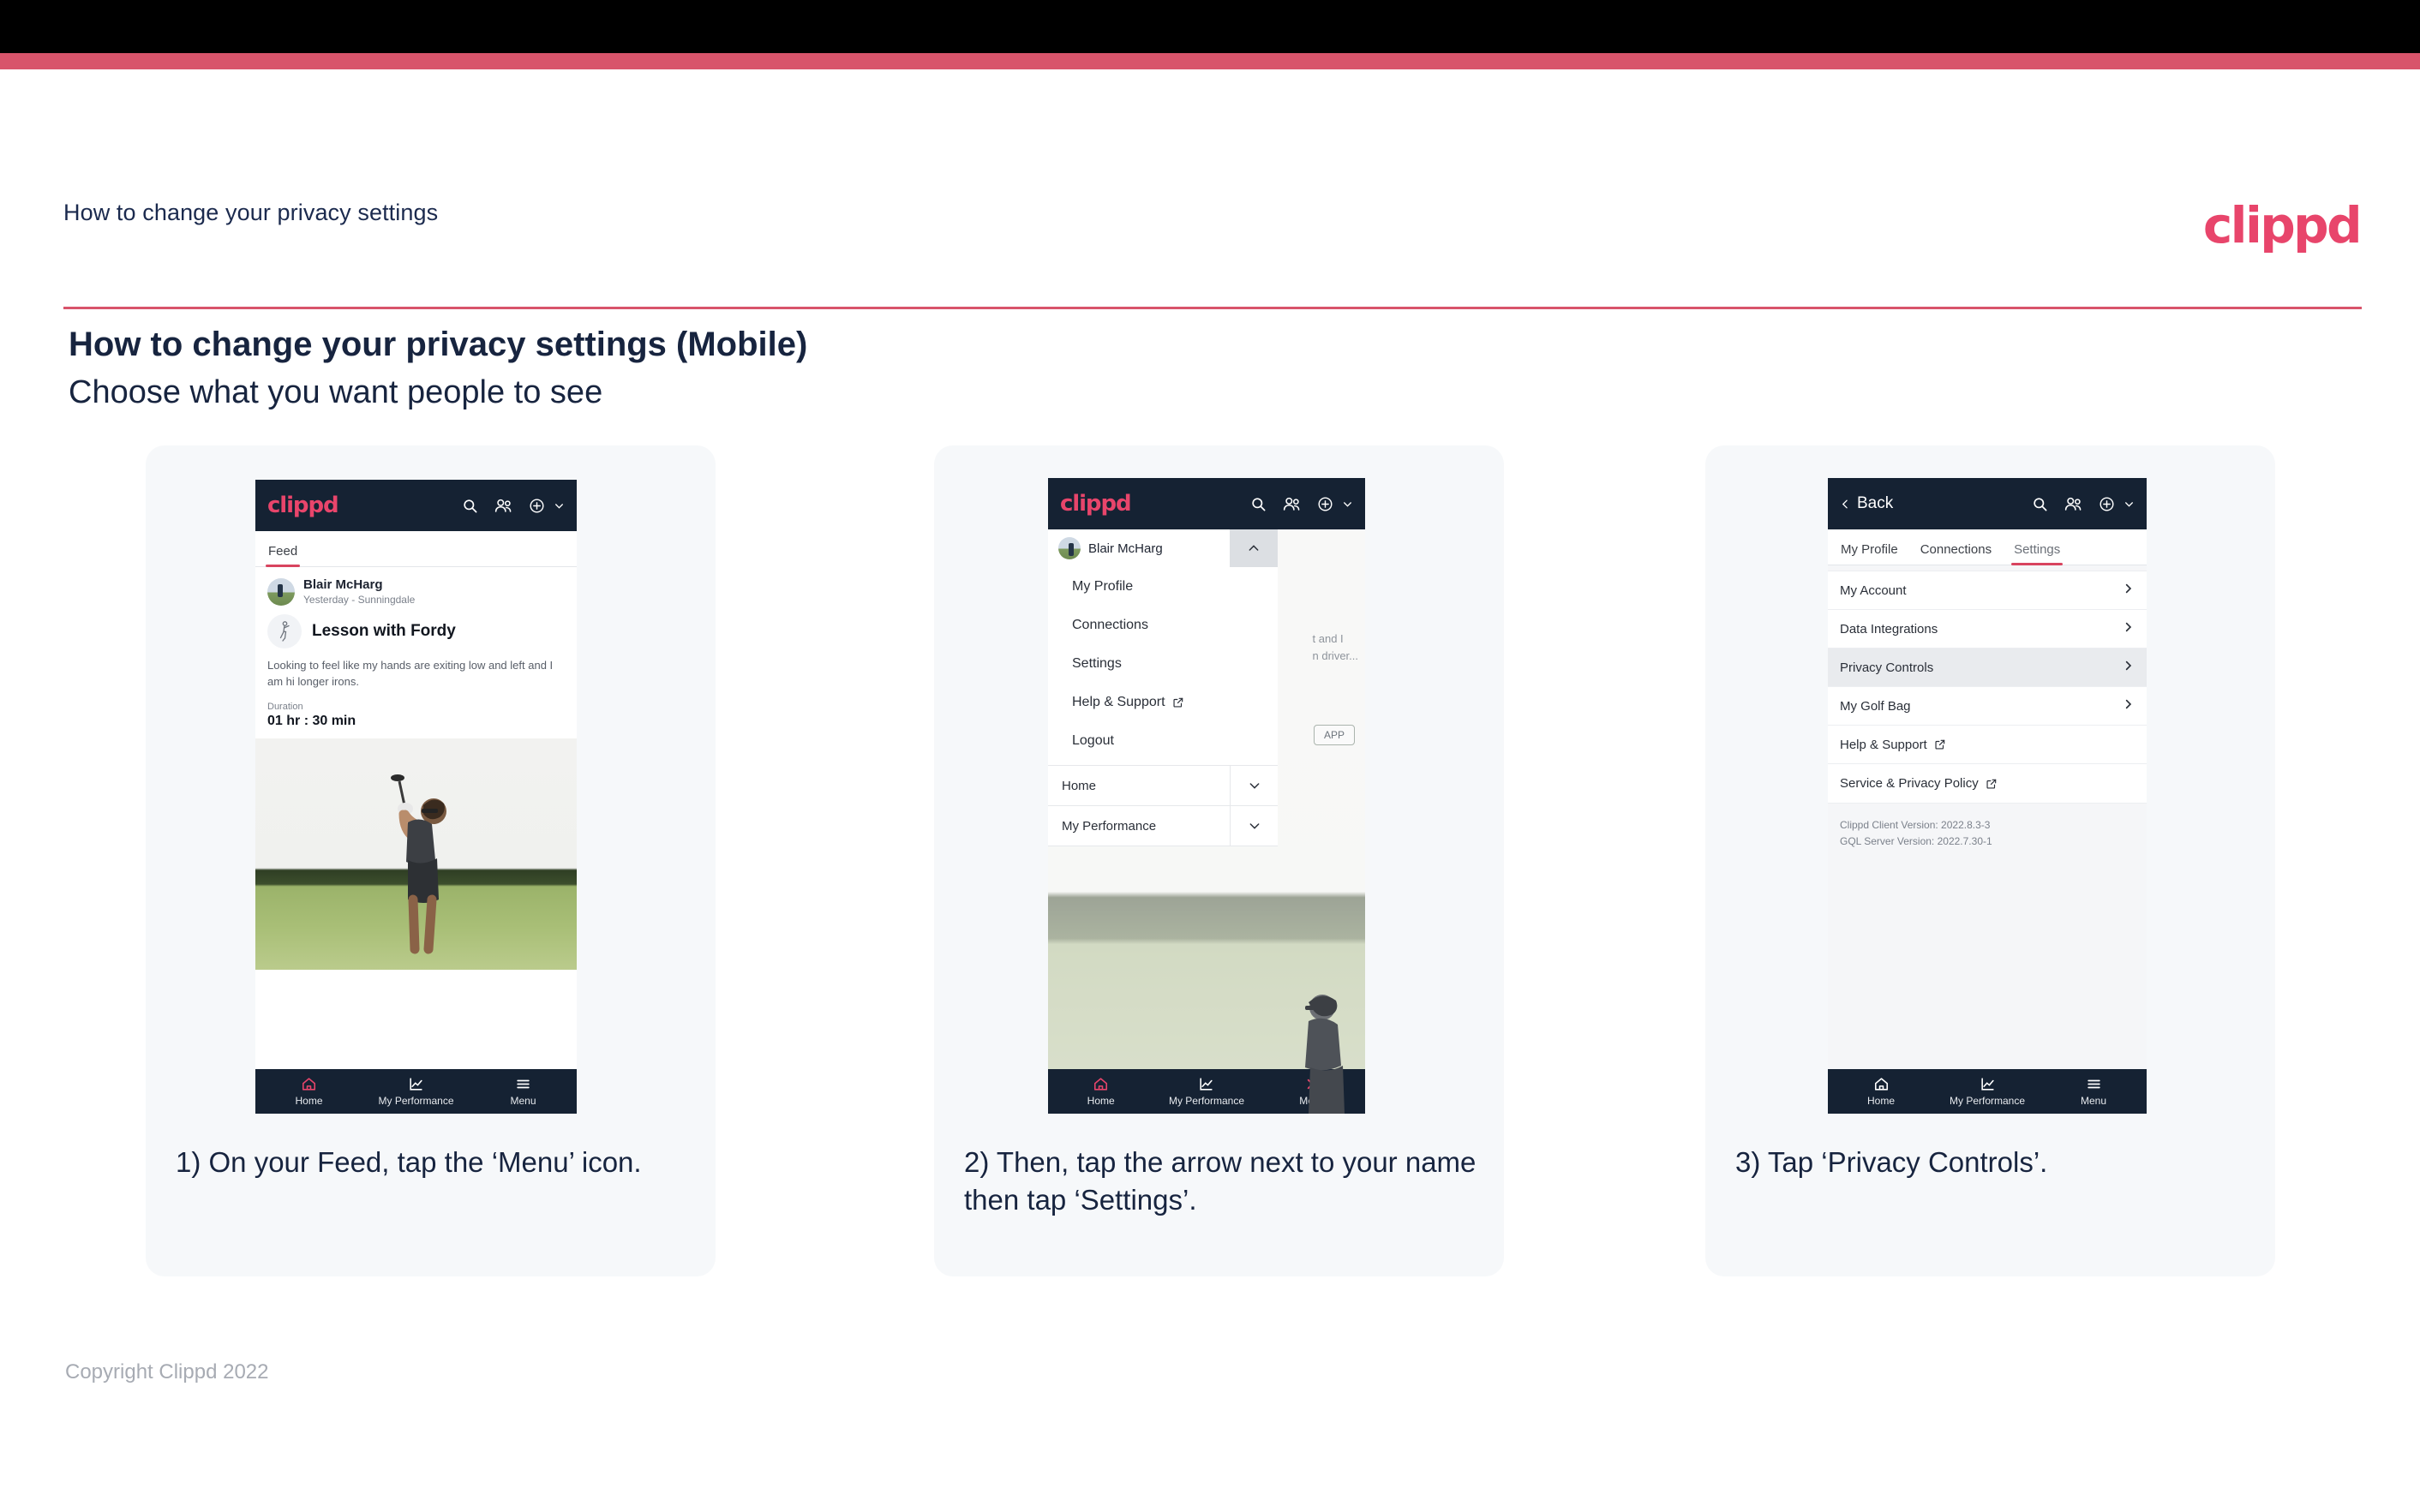  I want to click on tab-settings: Settings, so click(2037, 553).